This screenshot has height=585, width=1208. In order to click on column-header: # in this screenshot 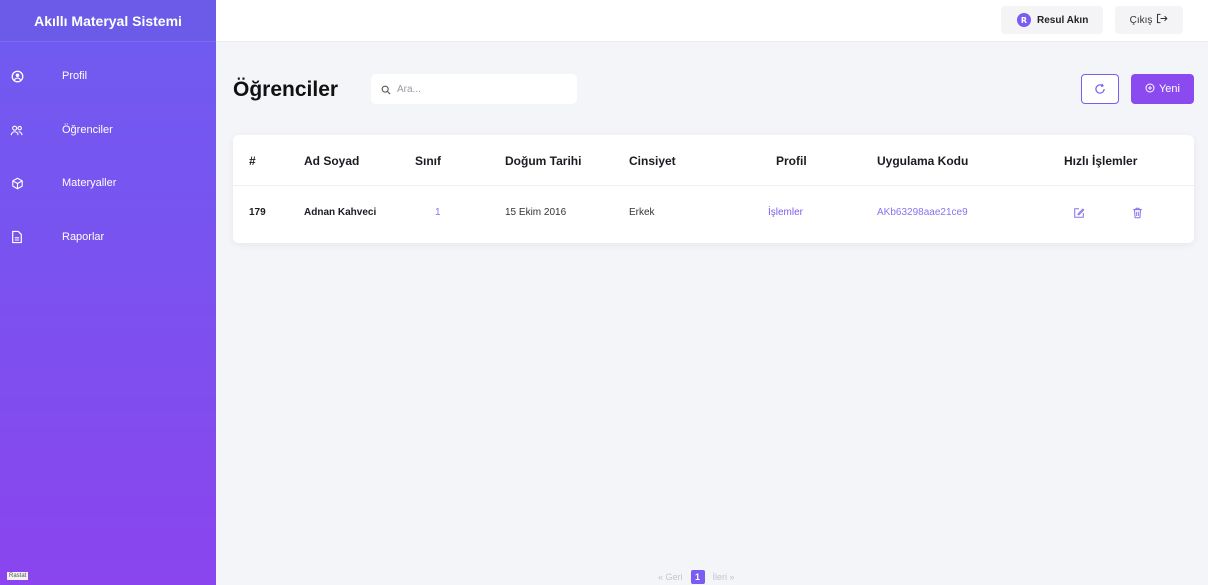, I will do `click(252, 161)`.